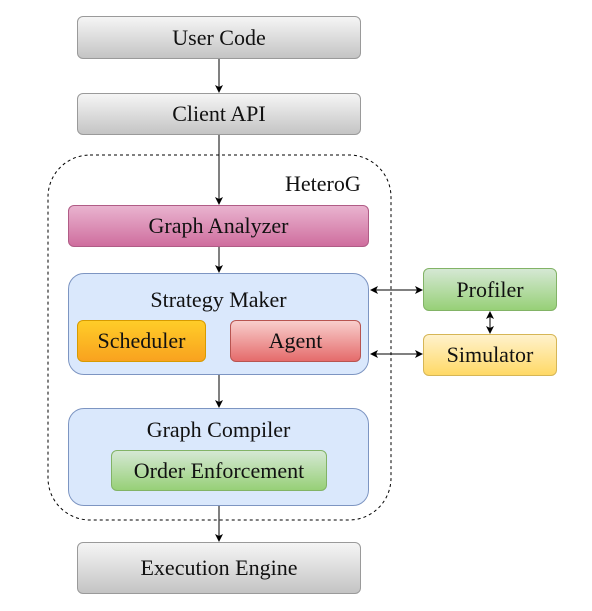 The image size is (592, 611). I want to click on node-label: Graph Analyzer, so click(218, 225).